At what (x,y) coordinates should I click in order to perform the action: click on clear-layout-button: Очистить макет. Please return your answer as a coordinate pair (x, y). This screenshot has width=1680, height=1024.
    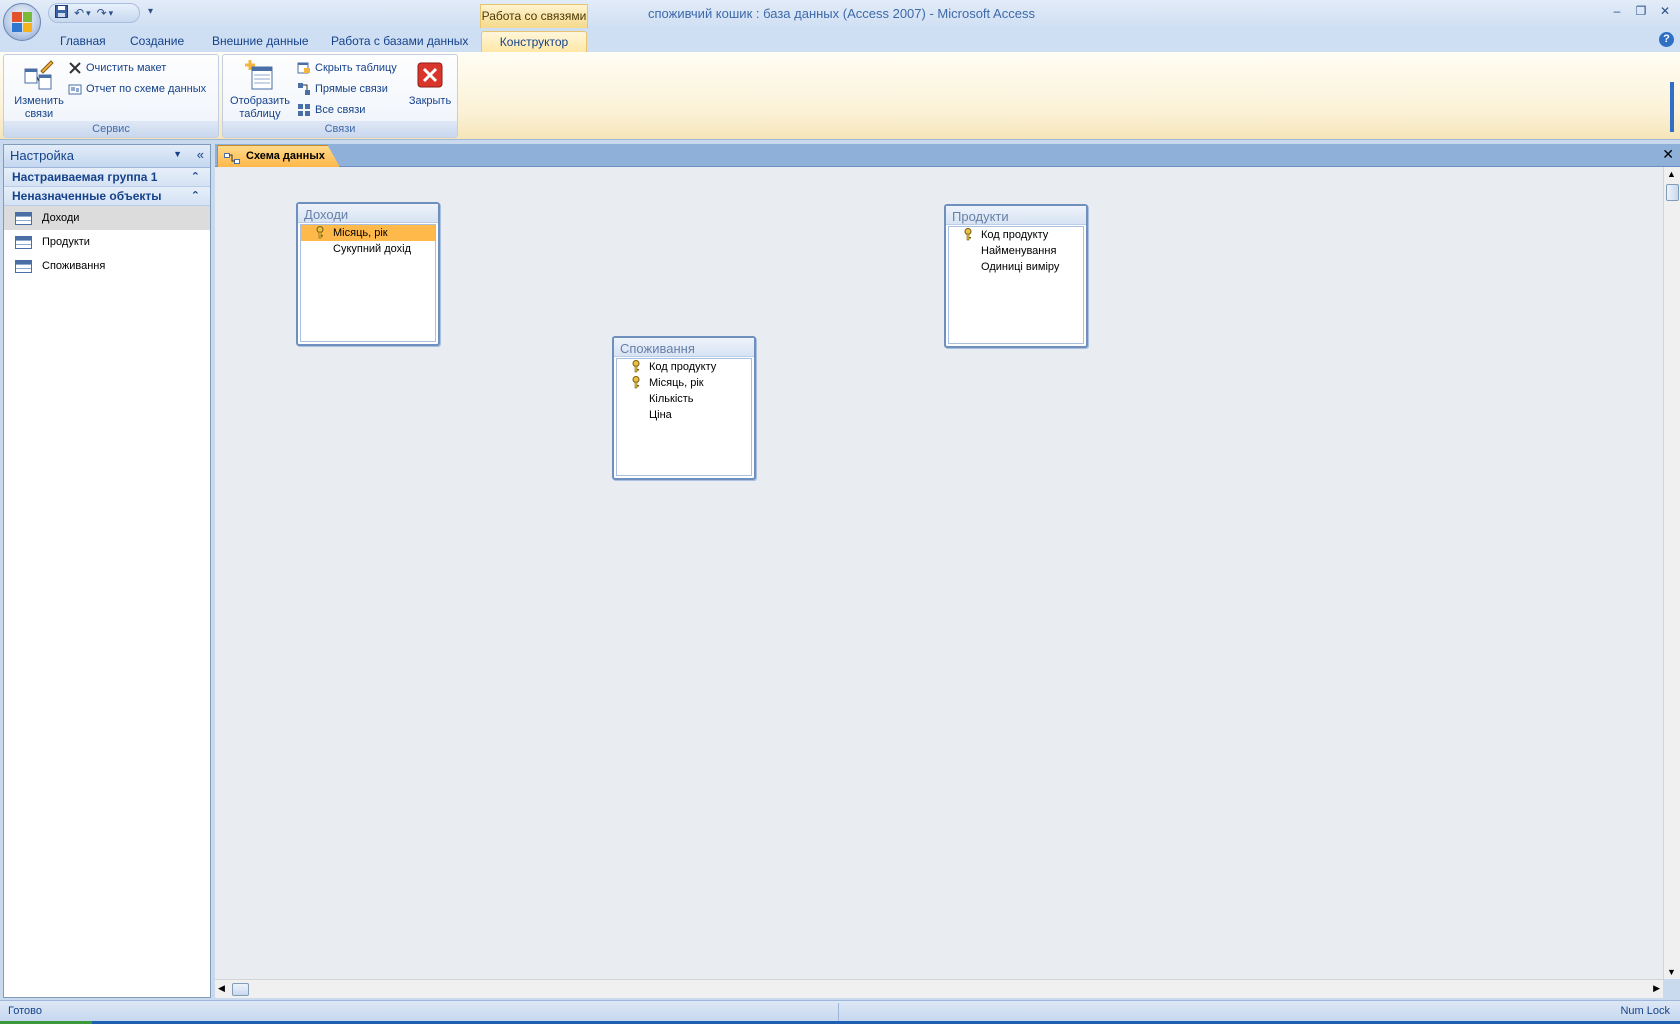
    Looking at the image, I should click on (117, 68).